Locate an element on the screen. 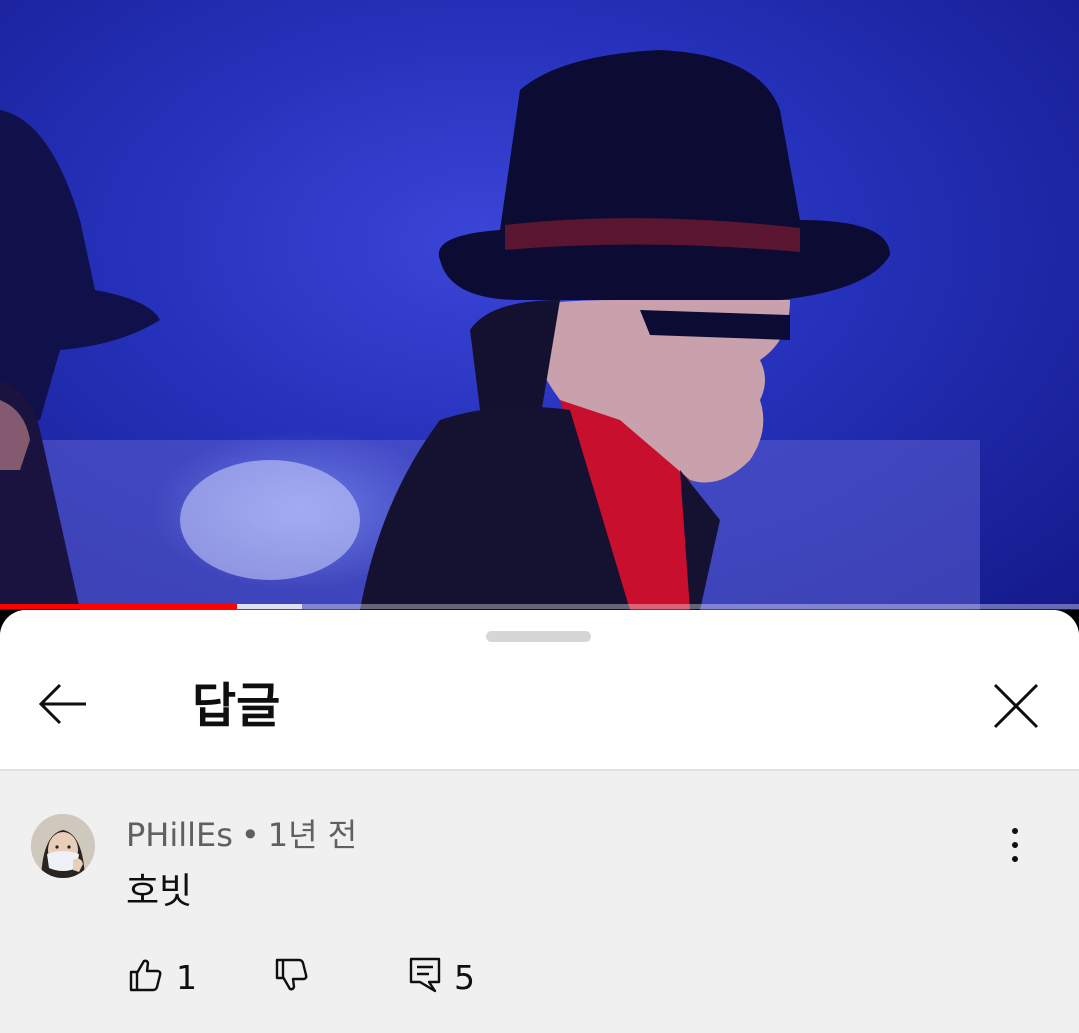  comment-icon is located at coordinates (425, 977).